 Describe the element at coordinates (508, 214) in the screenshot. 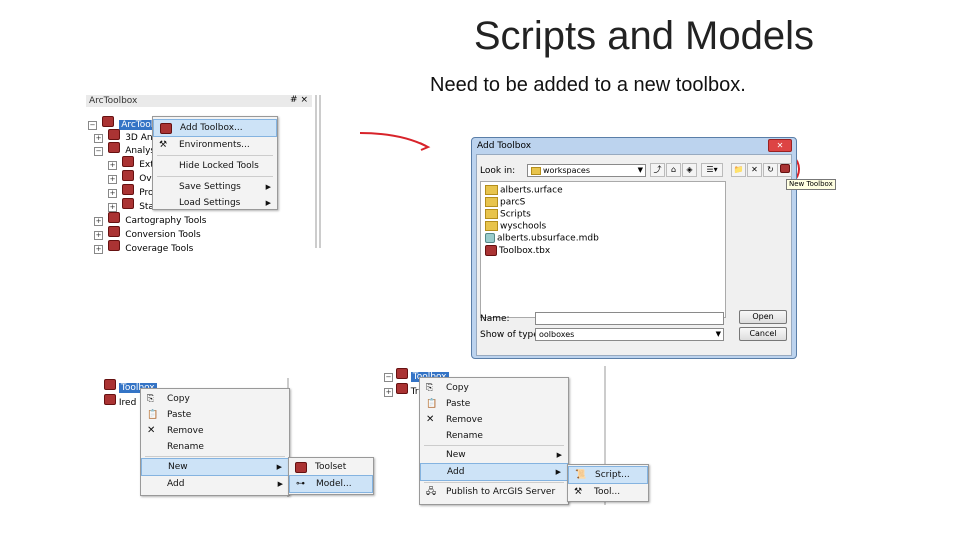

I see `file-list-item: Scripts` at that location.